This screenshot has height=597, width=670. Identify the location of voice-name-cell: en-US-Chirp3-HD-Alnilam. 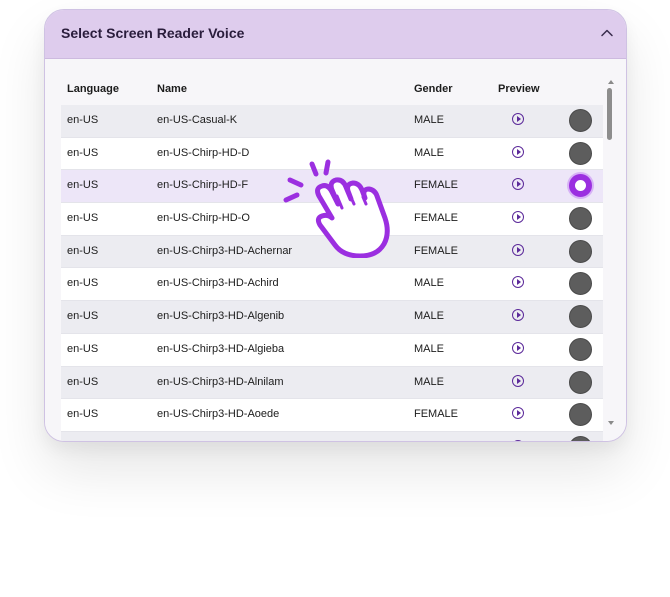
(220, 381).